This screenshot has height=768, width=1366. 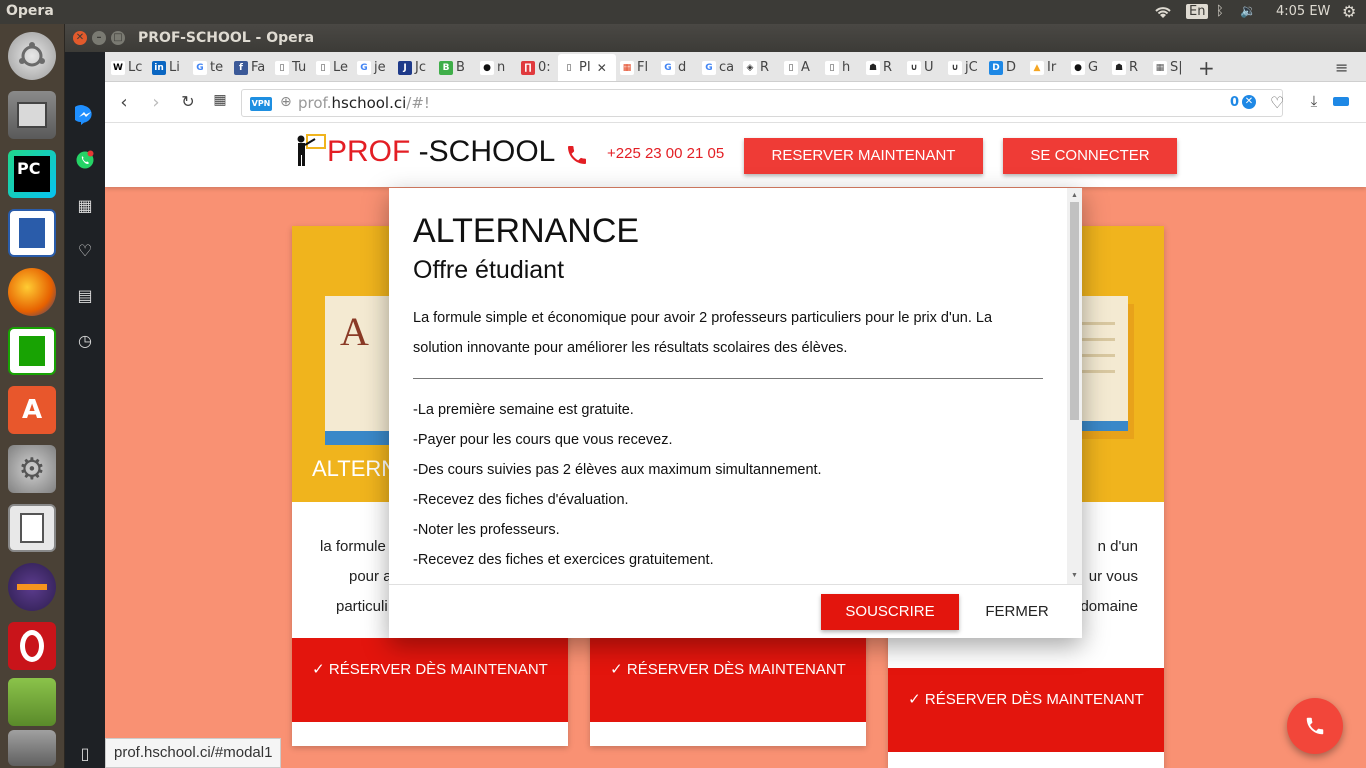 What do you see at coordinates (841, 67) in the screenshot?
I see `browser-tab: ▯ h` at bounding box center [841, 67].